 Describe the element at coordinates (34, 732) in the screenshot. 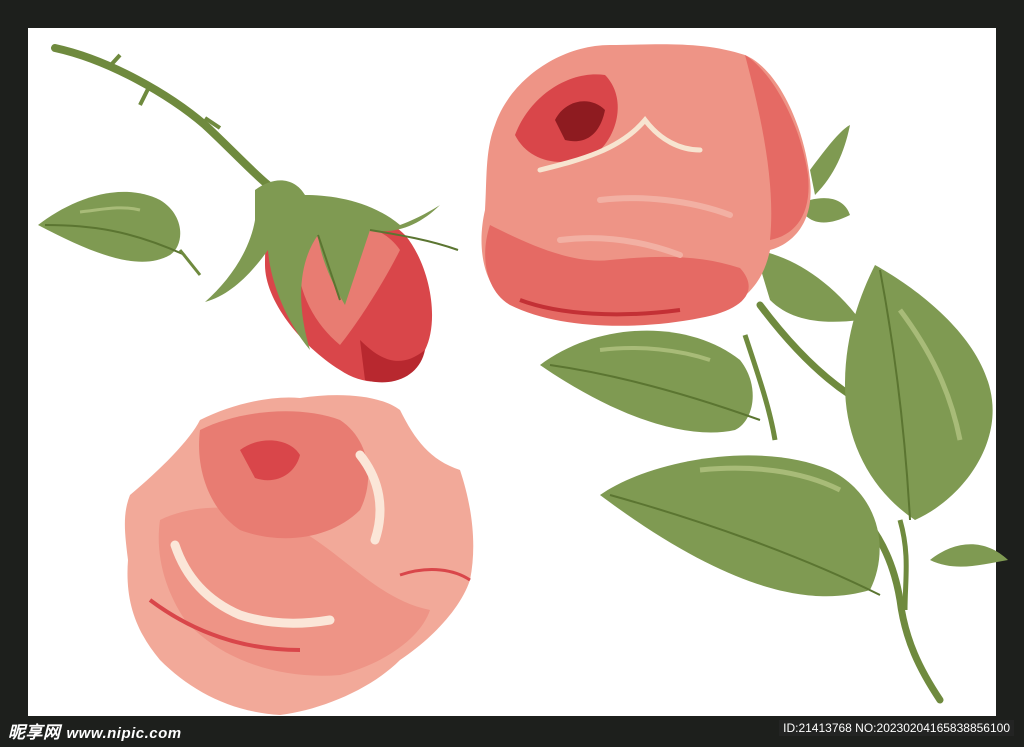

I see `watermark-logo-text: 昵享网` at that location.